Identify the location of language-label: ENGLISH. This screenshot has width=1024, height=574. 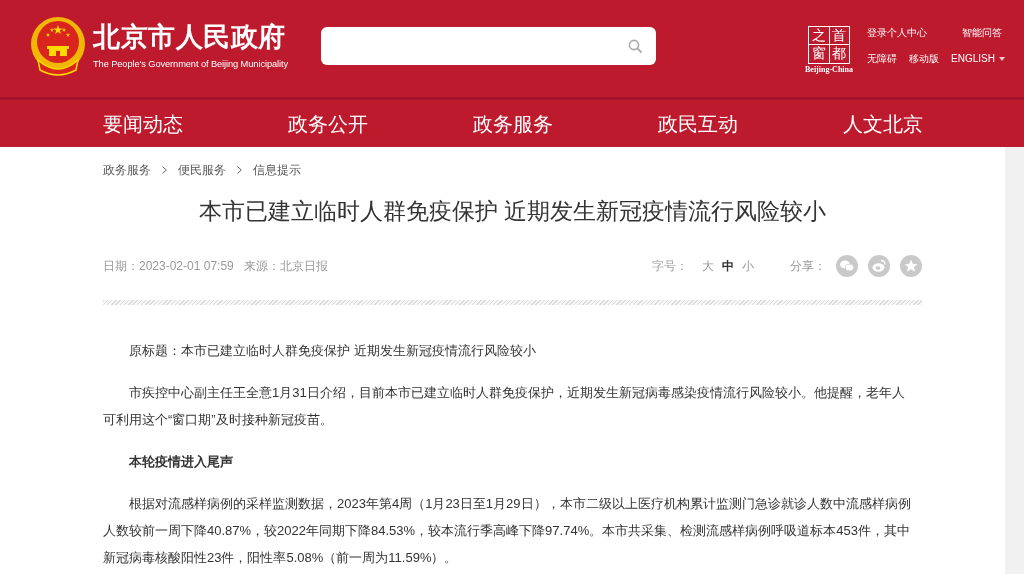
(973, 58).